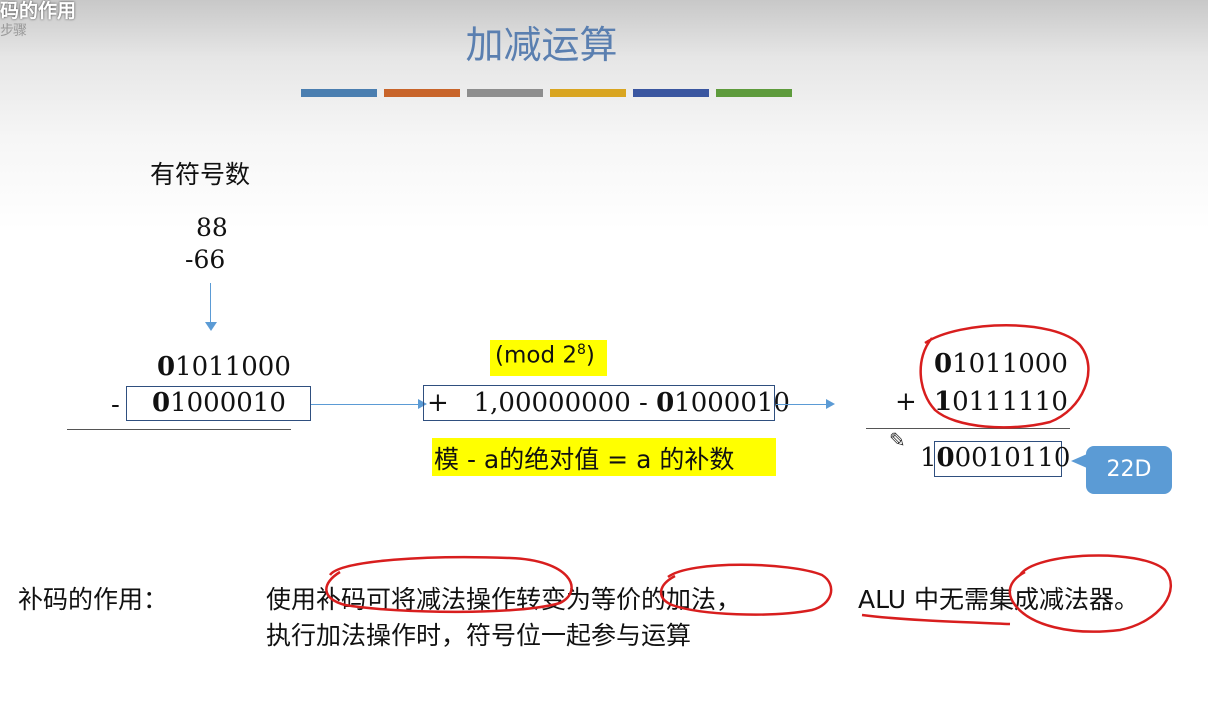  Describe the element at coordinates (1004, 376) in the screenshot. I see `ink-circle-operands` at that location.